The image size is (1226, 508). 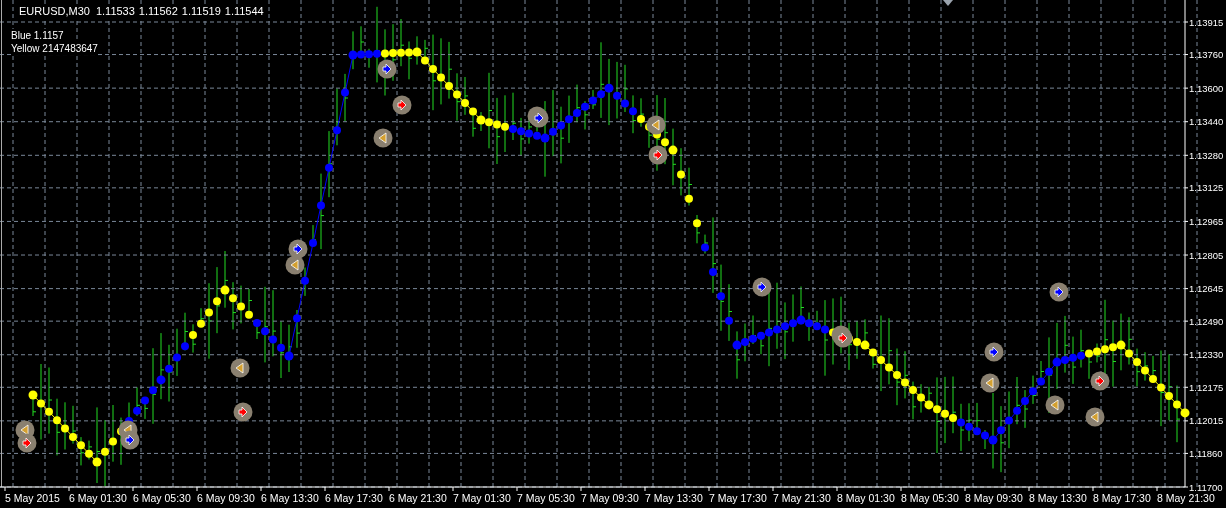 What do you see at coordinates (1206, 321) in the screenshot?
I see `price-axis-label: 1.12490` at bounding box center [1206, 321].